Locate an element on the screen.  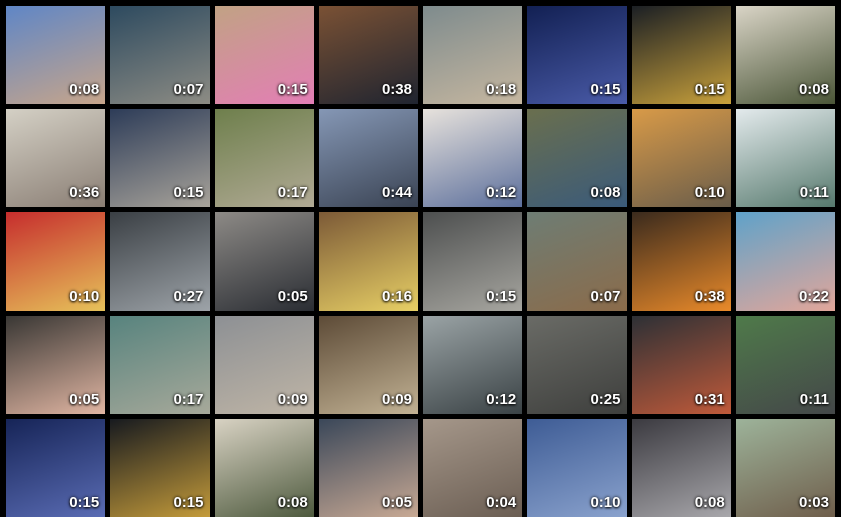
video-duration: 0:44 is located at coordinates (396, 193).